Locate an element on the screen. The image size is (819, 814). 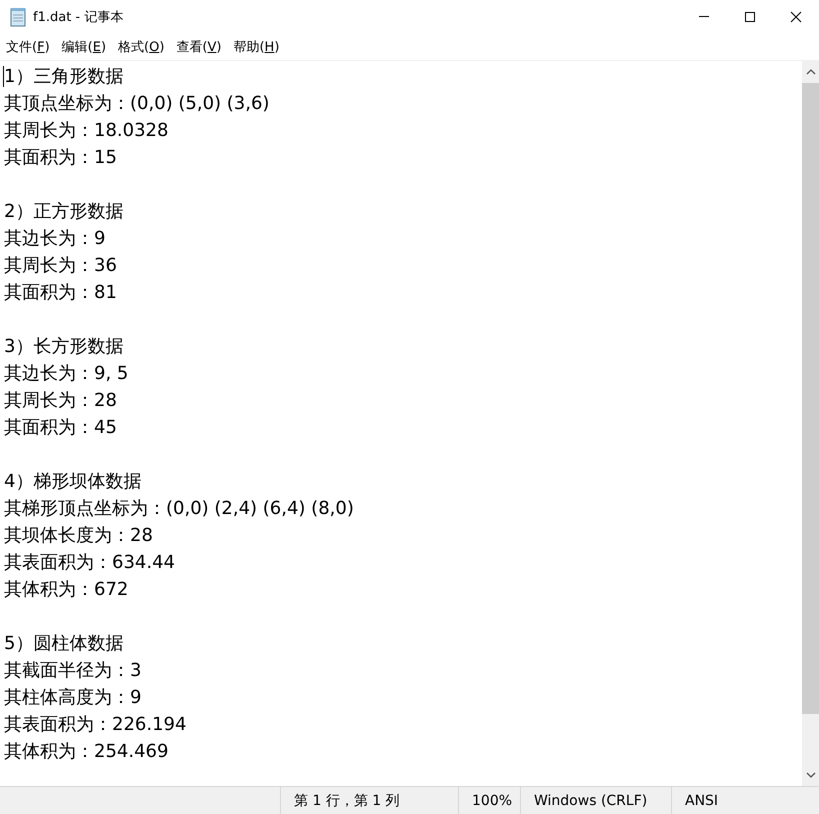
text-line: 其坝体长度为：28 is located at coordinates (79, 536).